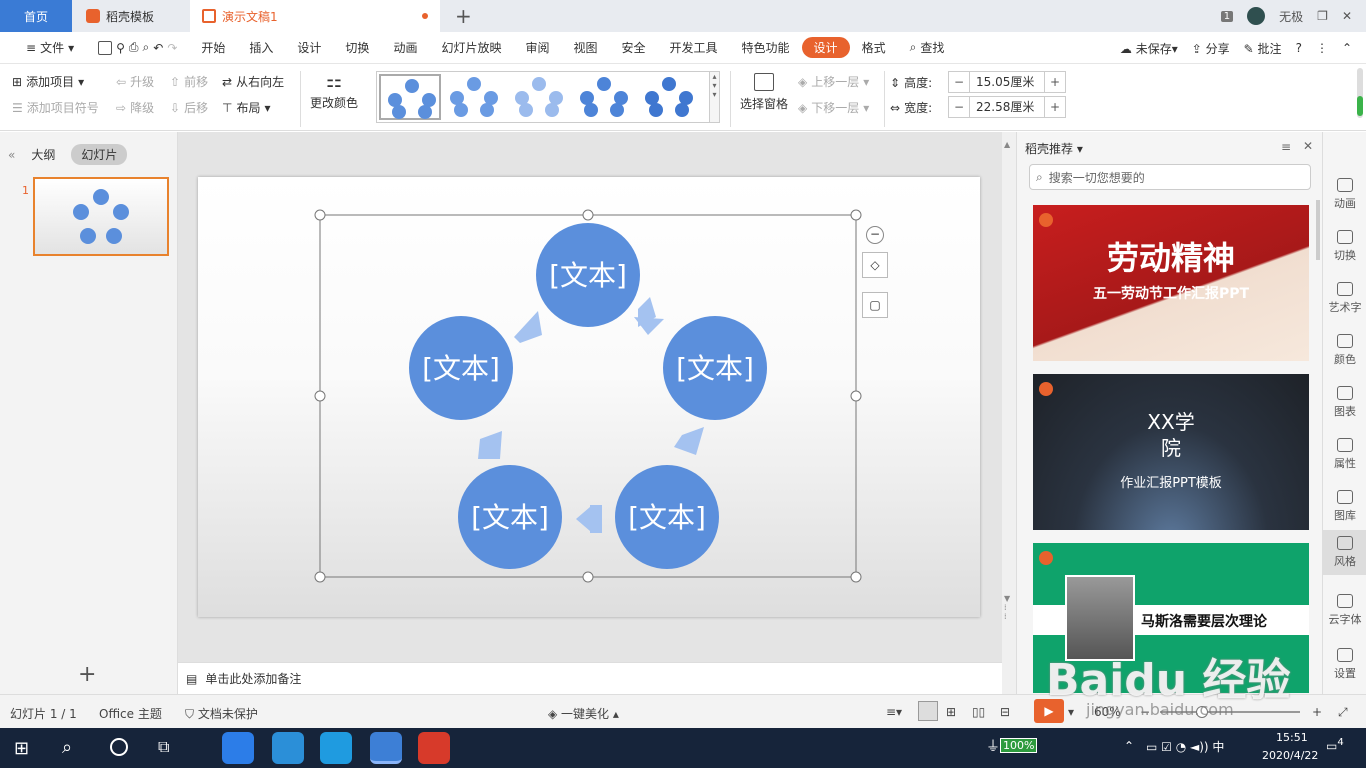 The image size is (1366, 768). What do you see at coordinates (1009, 413) in the screenshot?
I see `canvas-scrollbar: ▲ ▼ ⁞ ⁞` at bounding box center [1009, 413].